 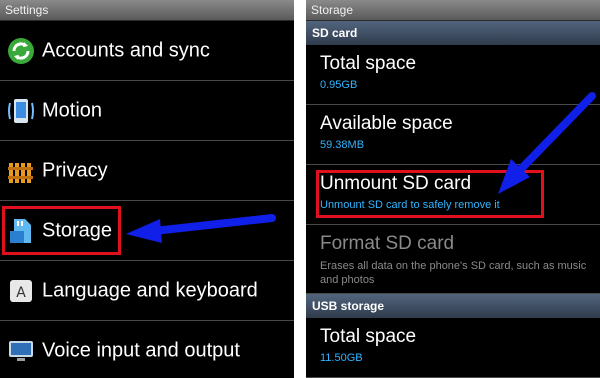 I want to click on unmount-pointer-arrow-icon, so click(x=547, y=143).